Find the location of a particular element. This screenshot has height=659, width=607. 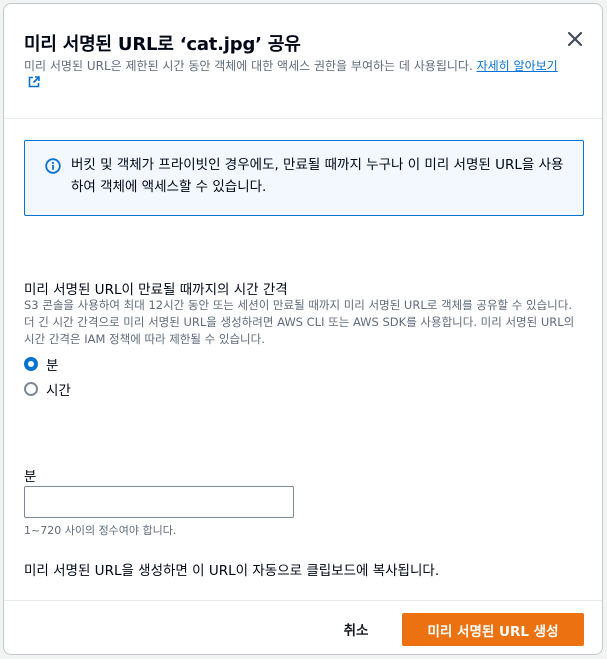

radio-label-minutes: 분 is located at coordinates (52, 366).